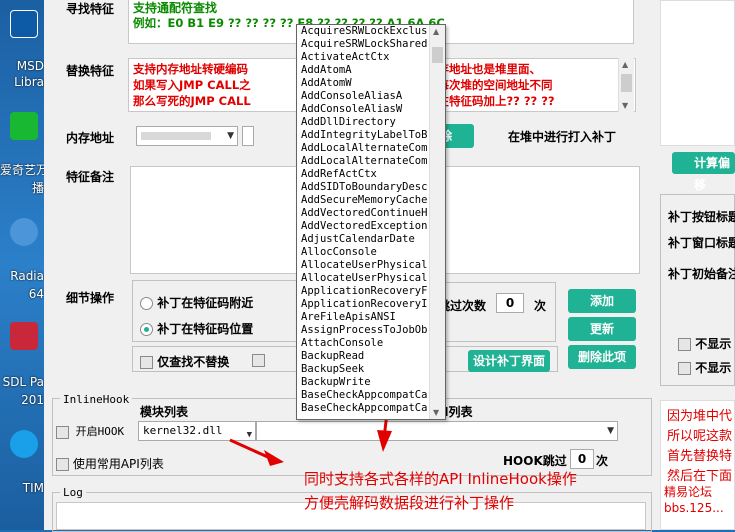 This screenshot has width=735, height=532. Describe the element at coordinates (362, 122) in the screenshot. I see `api-list-item: AddDllDirectory` at that location.